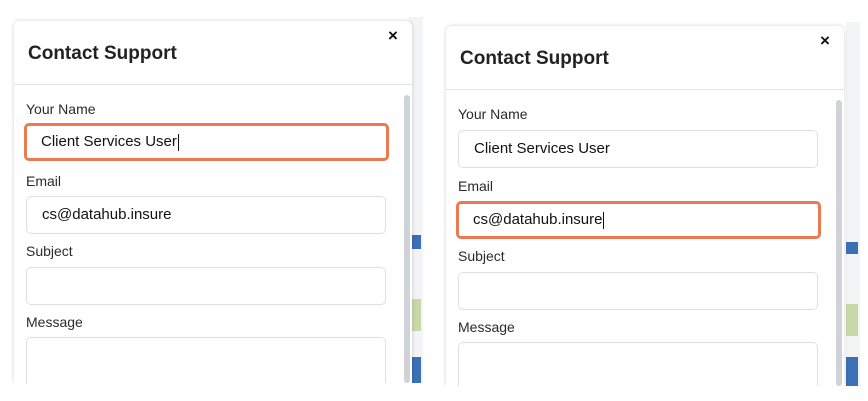 The width and height of the screenshot is (868, 401). What do you see at coordinates (852, 320) in the screenshot?
I see `backdrop-green-block` at bounding box center [852, 320].